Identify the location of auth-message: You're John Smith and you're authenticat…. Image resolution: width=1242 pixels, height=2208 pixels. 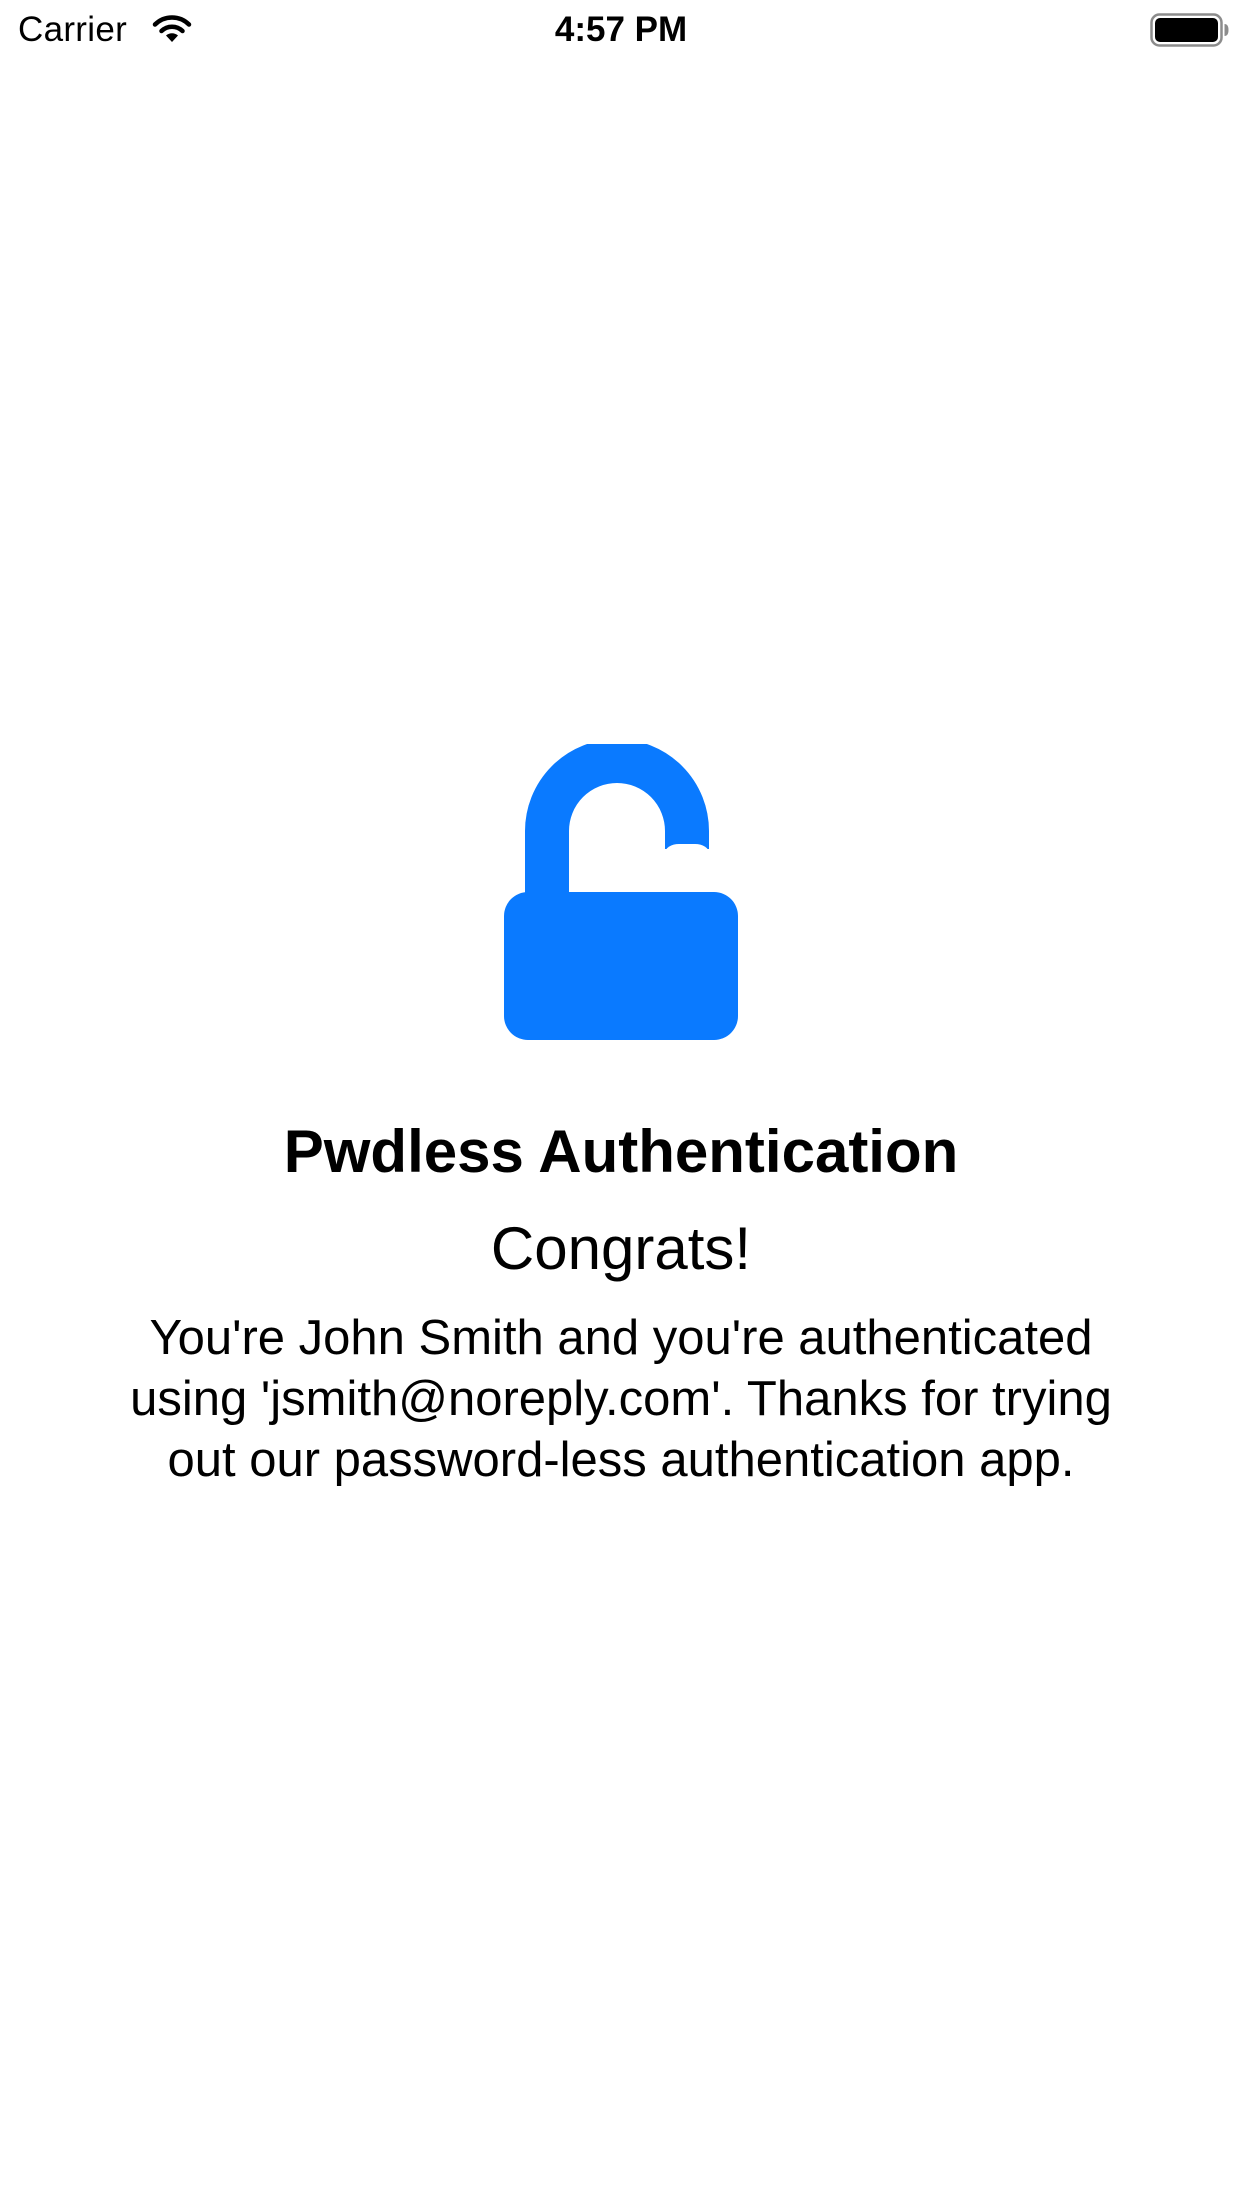
(621, 1399).